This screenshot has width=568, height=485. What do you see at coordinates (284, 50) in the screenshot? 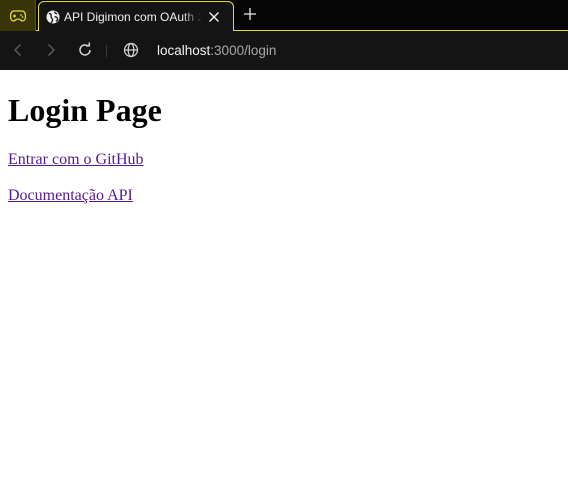
I see `browser-toolbar: localhost:3000/login` at bounding box center [284, 50].